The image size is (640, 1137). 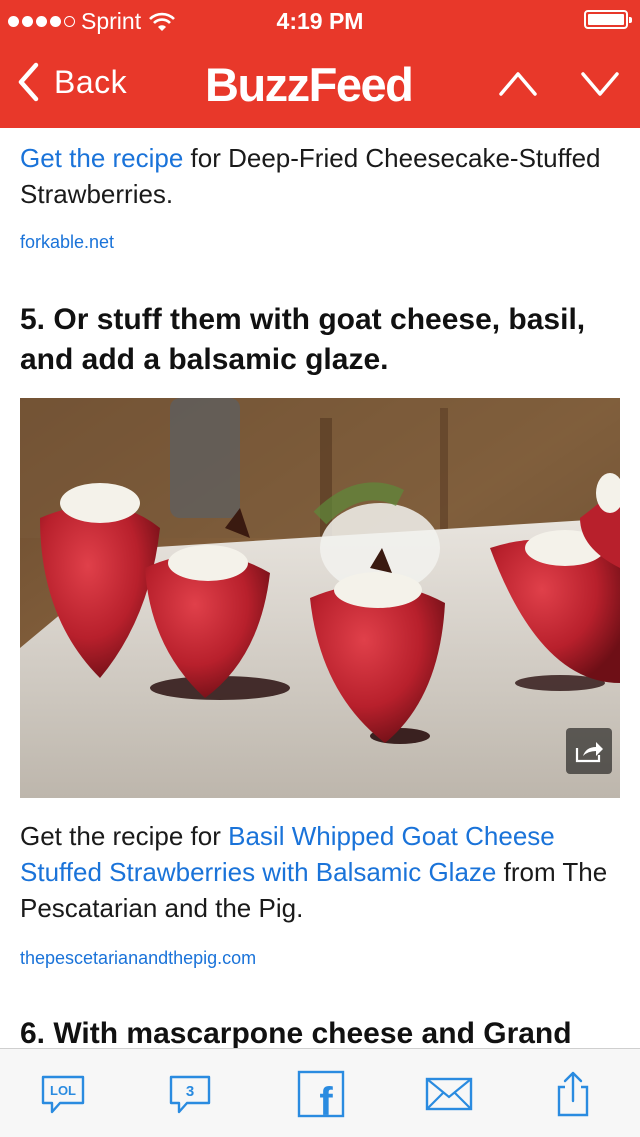 I want to click on share-button, so click(x=573, y=1094).